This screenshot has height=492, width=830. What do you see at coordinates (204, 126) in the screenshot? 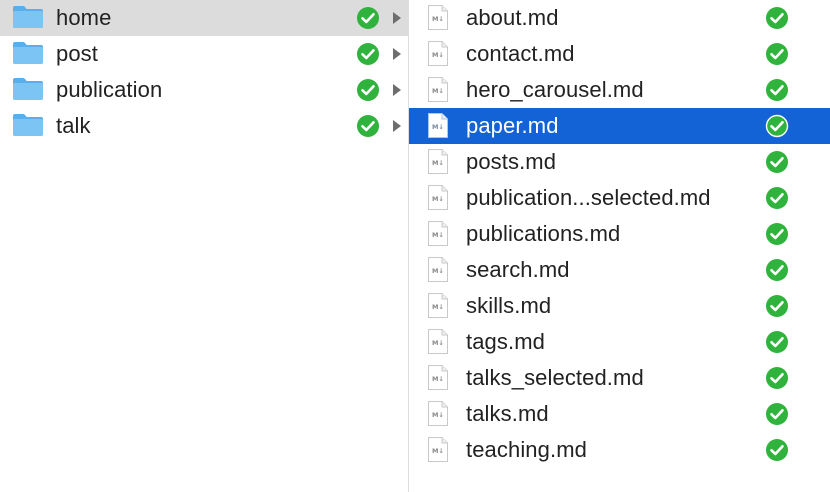
I see `folder-row-talk: talk` at bounding box center [204, 126].